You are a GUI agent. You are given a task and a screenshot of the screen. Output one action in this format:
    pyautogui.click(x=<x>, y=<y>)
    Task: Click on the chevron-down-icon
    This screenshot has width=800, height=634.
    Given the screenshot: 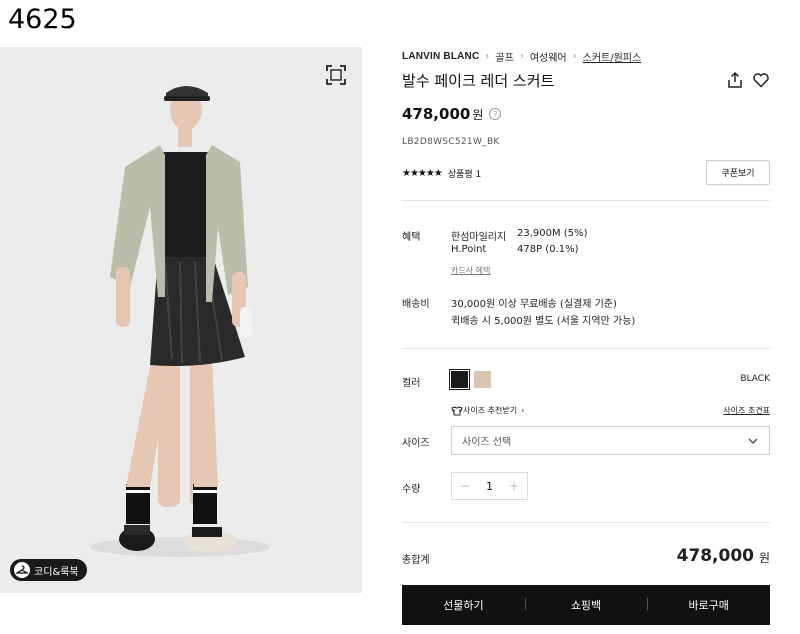 What is the action you would take?
    pyautogui.click(x=753, y=441)
    